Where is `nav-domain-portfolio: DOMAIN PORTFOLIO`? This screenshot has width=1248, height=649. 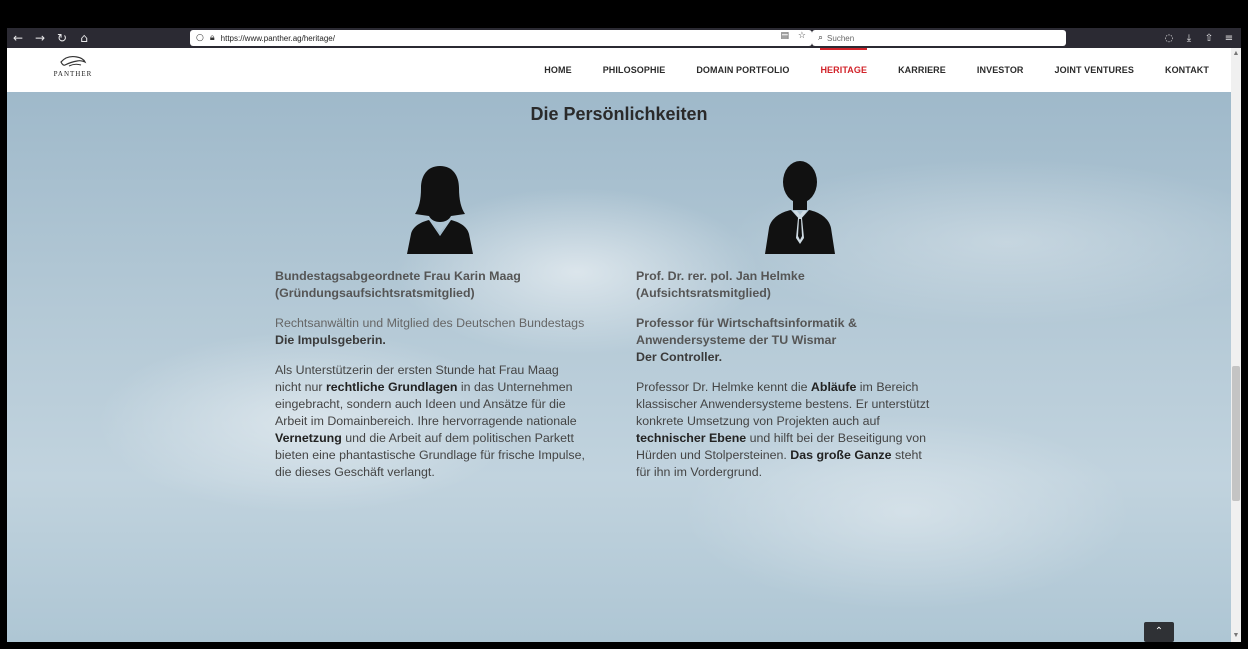
nav-domain-portfolio: DOMAIN PORTFOLIO is located at coordinates (742, 70).